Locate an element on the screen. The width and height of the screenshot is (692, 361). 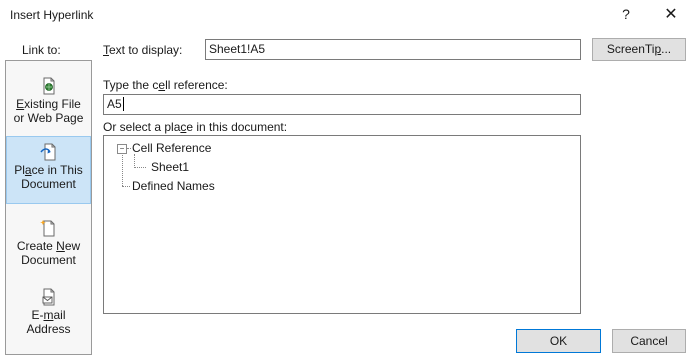
ok-button: OK is located at coordinates (558, 341).